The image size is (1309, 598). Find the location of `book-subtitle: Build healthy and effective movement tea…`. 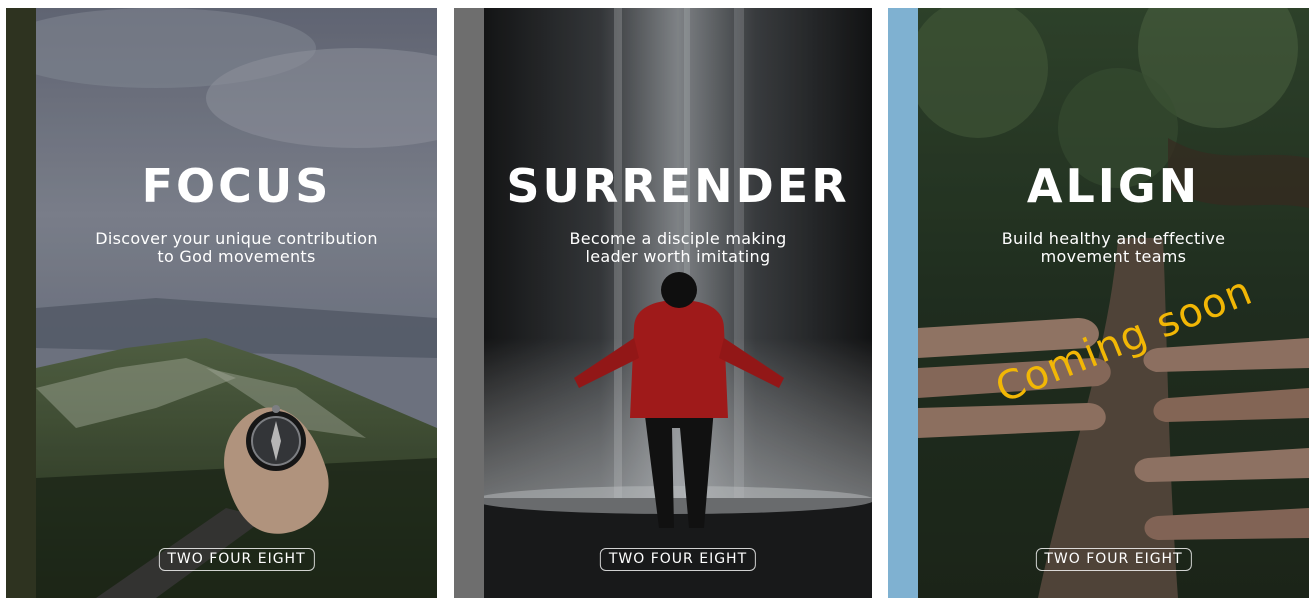

book-subtitle: Build healthy and effective movement tea… is located at coordinates (1113, 247).